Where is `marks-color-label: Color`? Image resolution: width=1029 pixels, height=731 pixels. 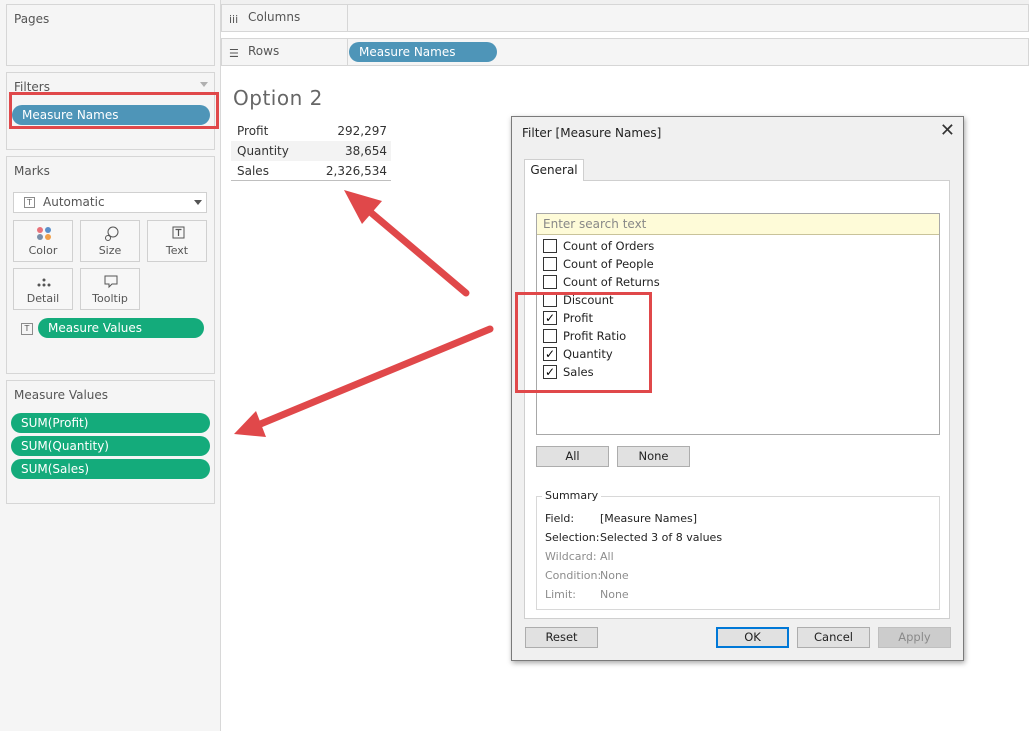 marks-color-label: Color is located at coordinates (43, 250).